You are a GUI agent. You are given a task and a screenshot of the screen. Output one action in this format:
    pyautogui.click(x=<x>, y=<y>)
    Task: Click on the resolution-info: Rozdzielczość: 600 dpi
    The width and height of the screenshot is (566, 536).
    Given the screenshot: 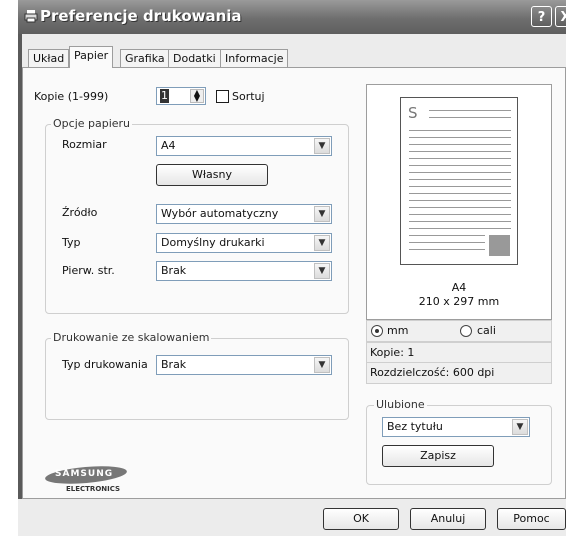 What is the action you would take?
    pyautogui.click(x=459, y=373)
    